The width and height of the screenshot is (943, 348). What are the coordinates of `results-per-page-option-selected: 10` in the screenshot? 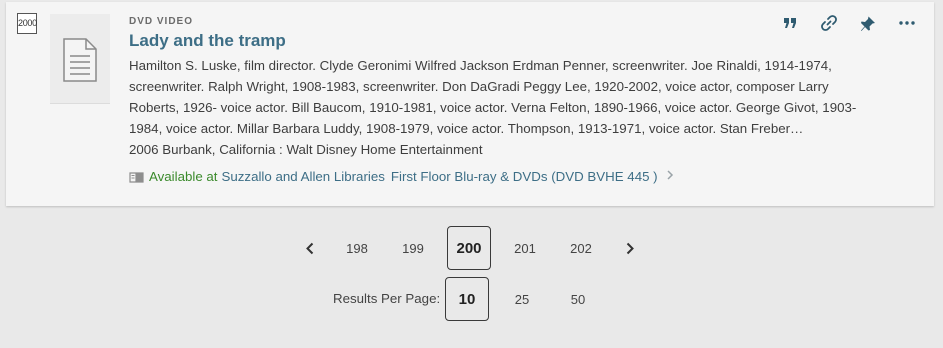 It's located at (467, 299).